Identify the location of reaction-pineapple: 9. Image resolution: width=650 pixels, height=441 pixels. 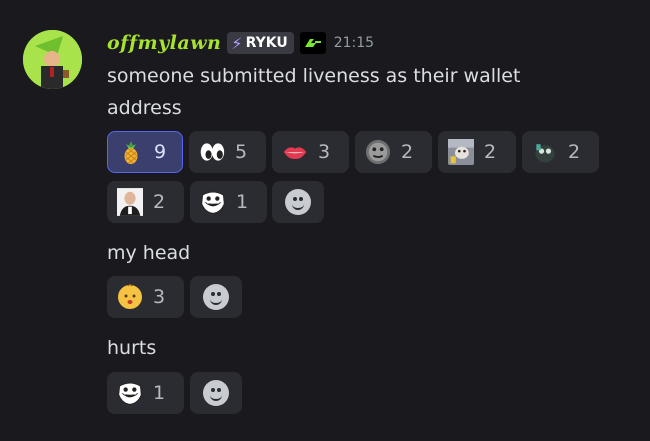
(145, 152).